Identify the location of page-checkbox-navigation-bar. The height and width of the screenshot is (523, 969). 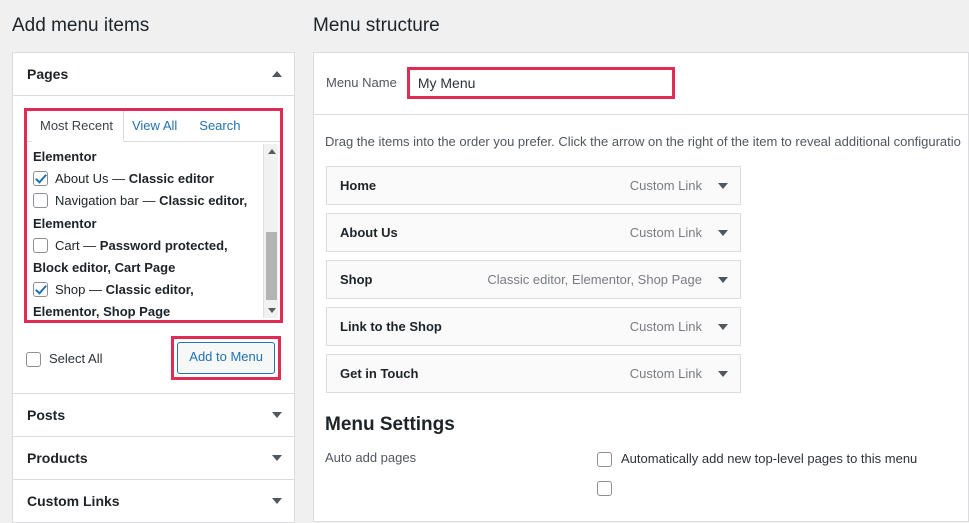
(40, 201).